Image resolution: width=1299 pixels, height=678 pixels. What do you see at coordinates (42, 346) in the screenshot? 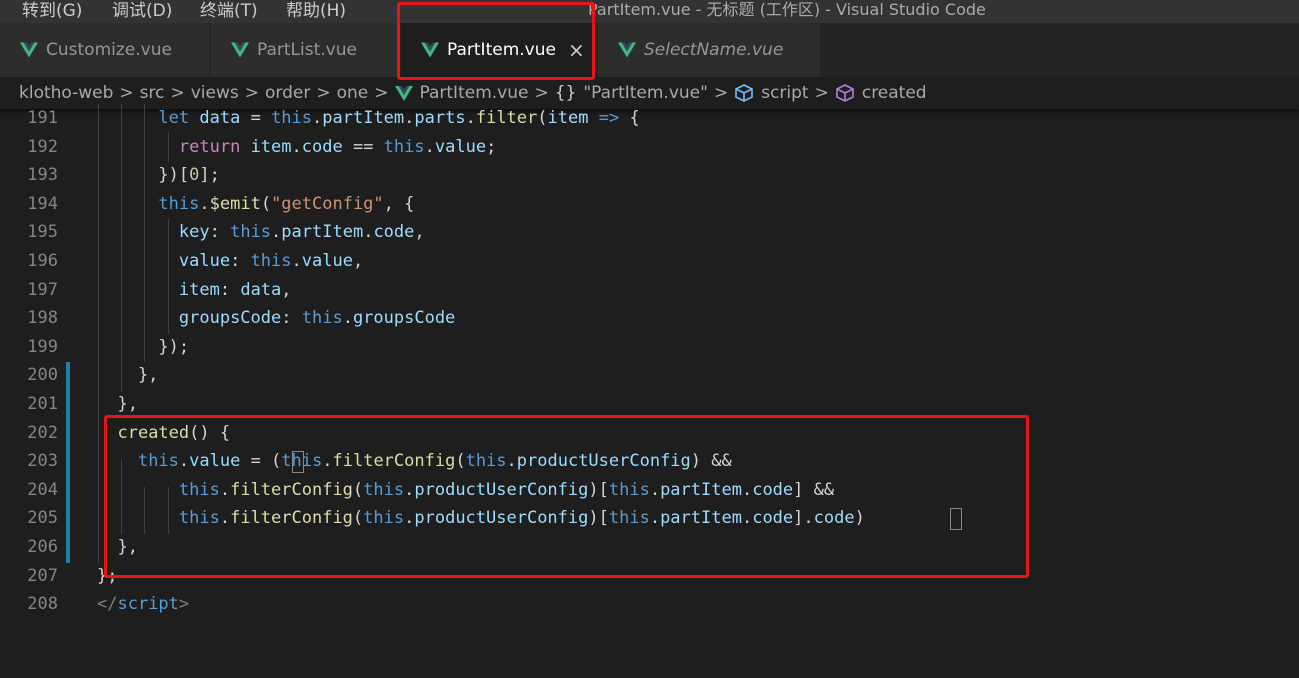
I see `line-number: 199` at bounding box center [42, 346].